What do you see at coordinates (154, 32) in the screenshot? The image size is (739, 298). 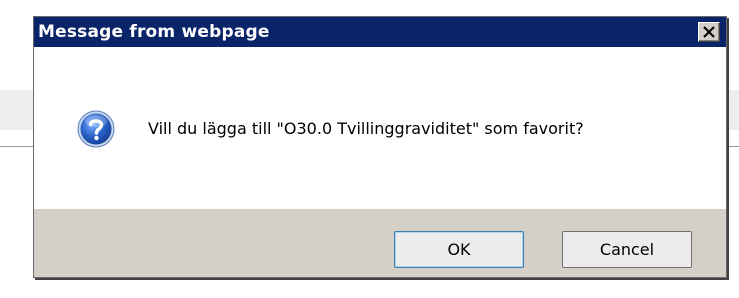 I see `dialog-title: Message from webpage` at bounding box center [154, 32].